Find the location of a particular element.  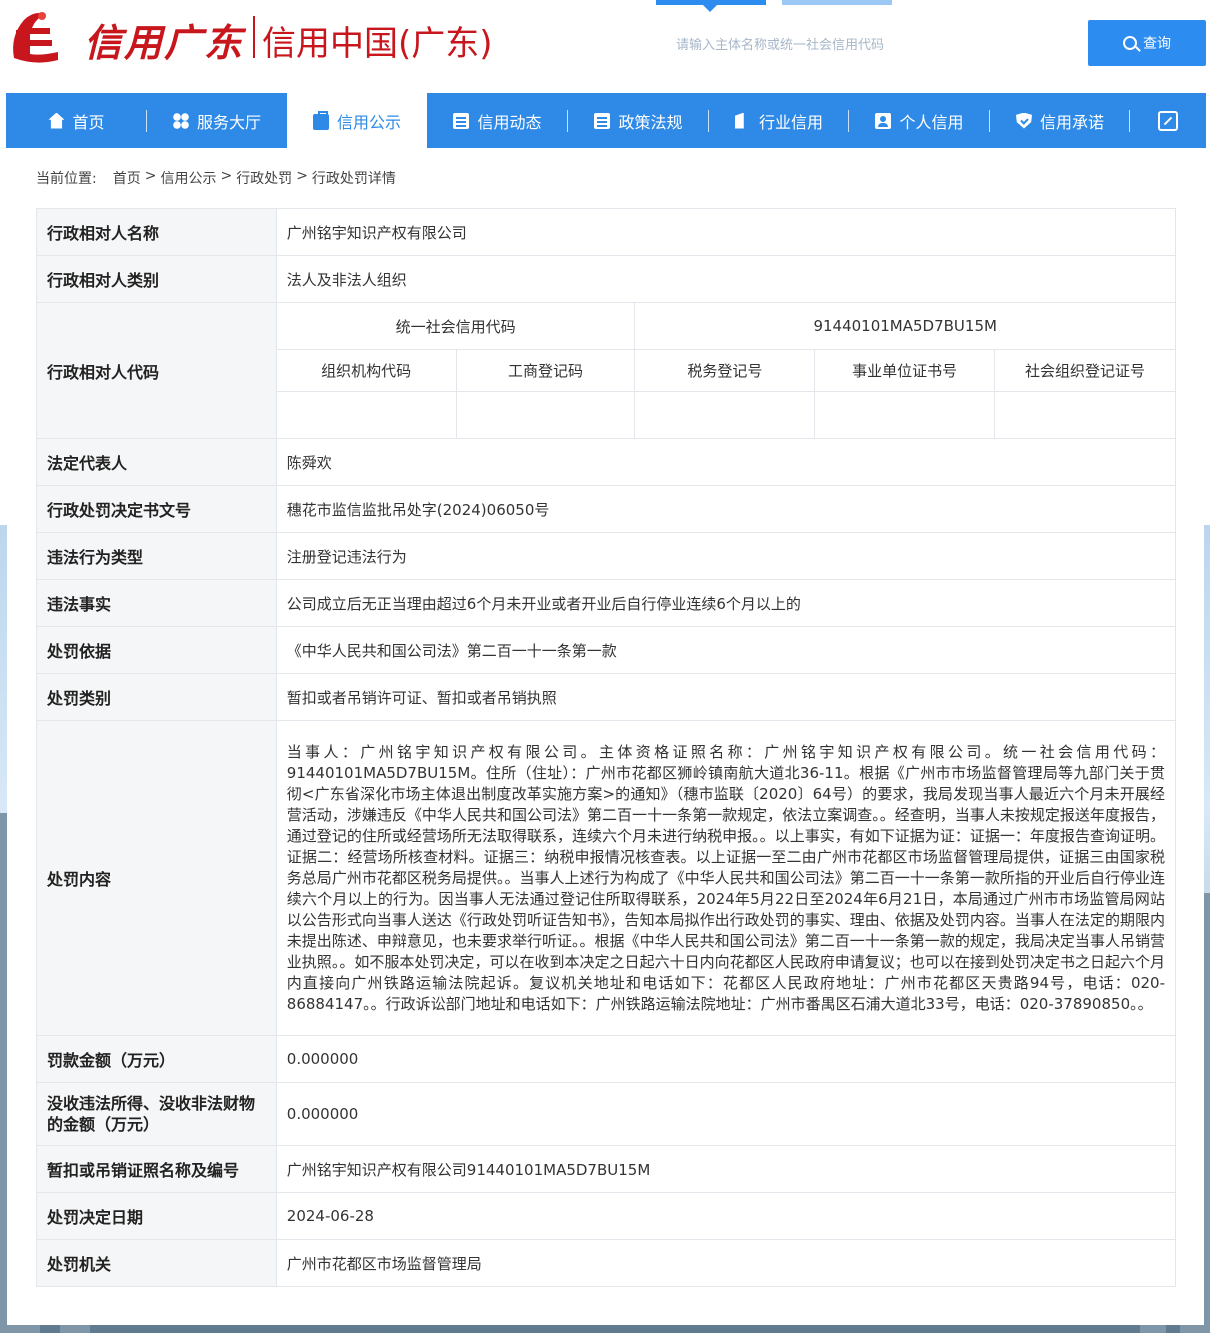

nav-item-service-hall: 服务大厅 is located at coordinates (217, 120).